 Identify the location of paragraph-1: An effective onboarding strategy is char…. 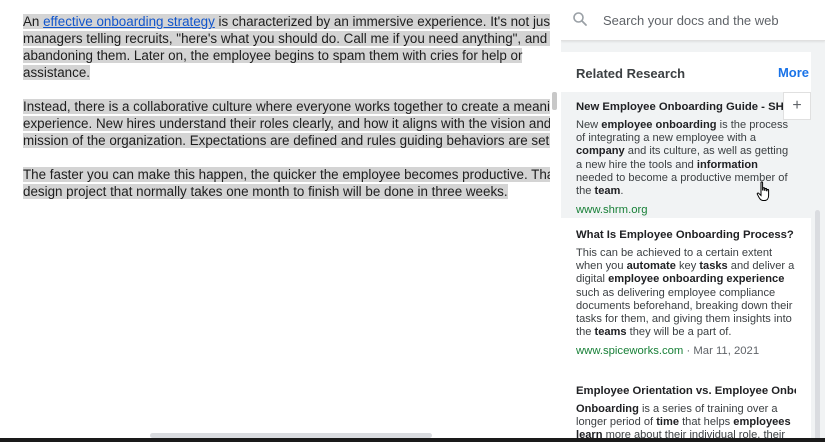
(286, 47).